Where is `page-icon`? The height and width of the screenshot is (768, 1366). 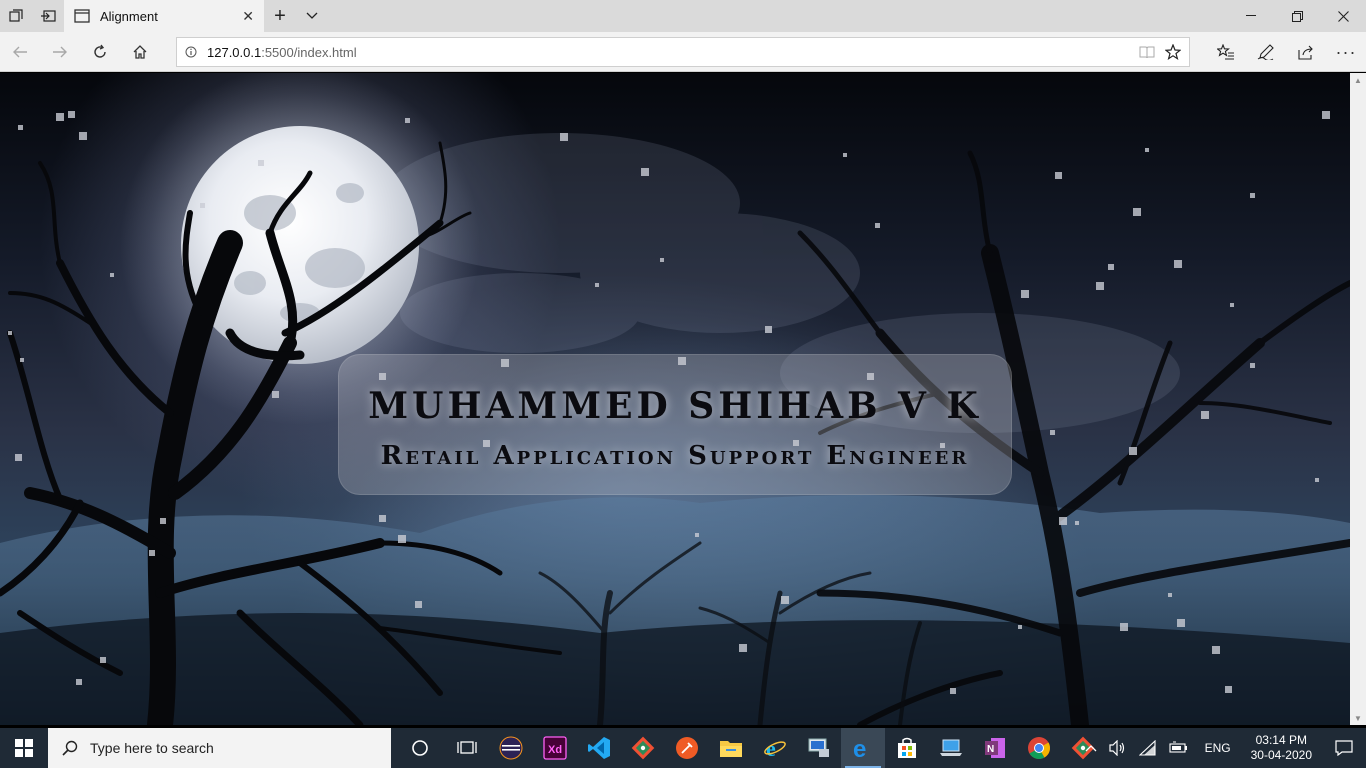 page-icon is located at coordinates (82, 16).